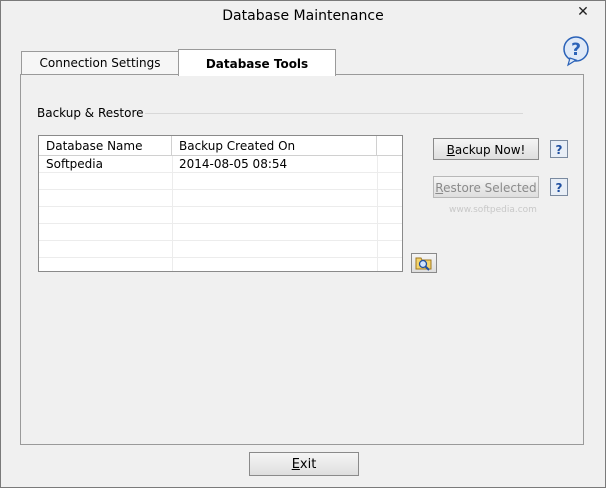 The image size is (606, 488). I want to click on backup-now-button: Backup Now!, so click(486, 149).